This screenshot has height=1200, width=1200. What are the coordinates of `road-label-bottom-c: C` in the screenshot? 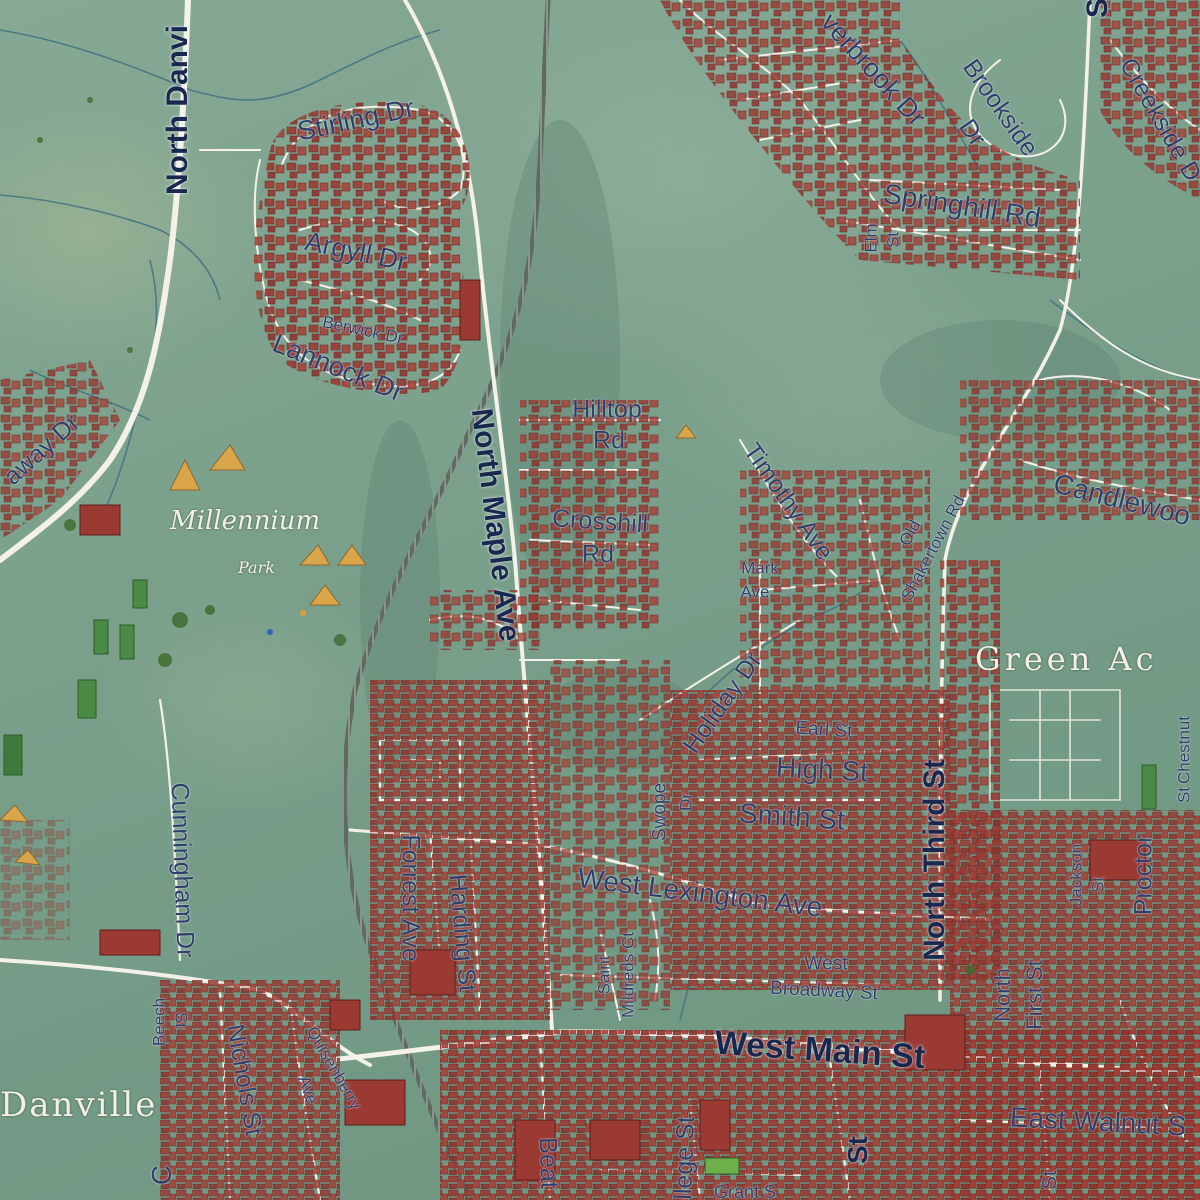 It's located at (161, 1175).